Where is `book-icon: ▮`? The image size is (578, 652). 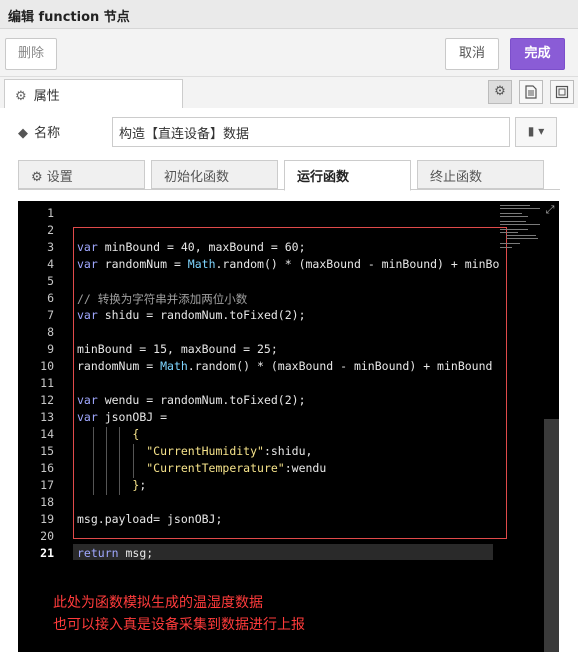 book-icon: ▮ is located at coordinates (531, 131).